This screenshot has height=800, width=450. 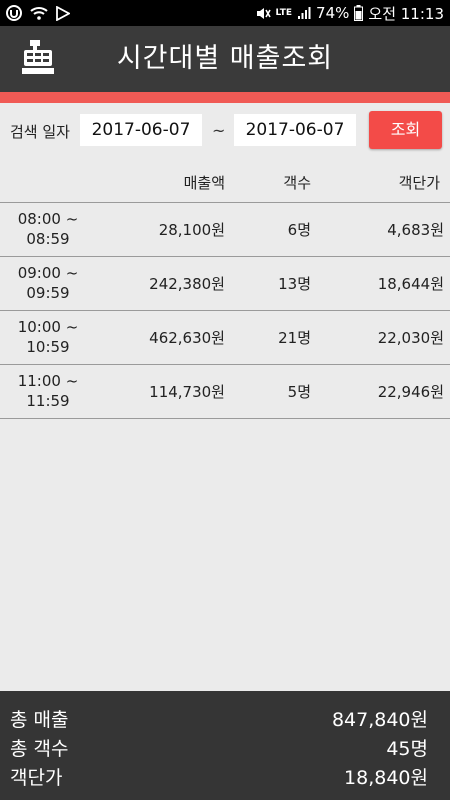 I want to click on time-range: 08:00 ~ 08:59, so click(x=48, y=229).